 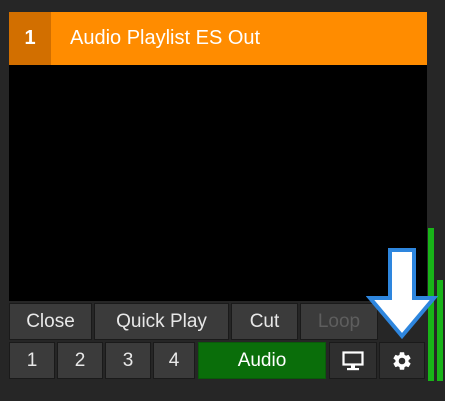 What do you see at coordinates (128, 360) in the screenshot?
I see `overlay-3-button: 3` at bounding box center [128, 360].